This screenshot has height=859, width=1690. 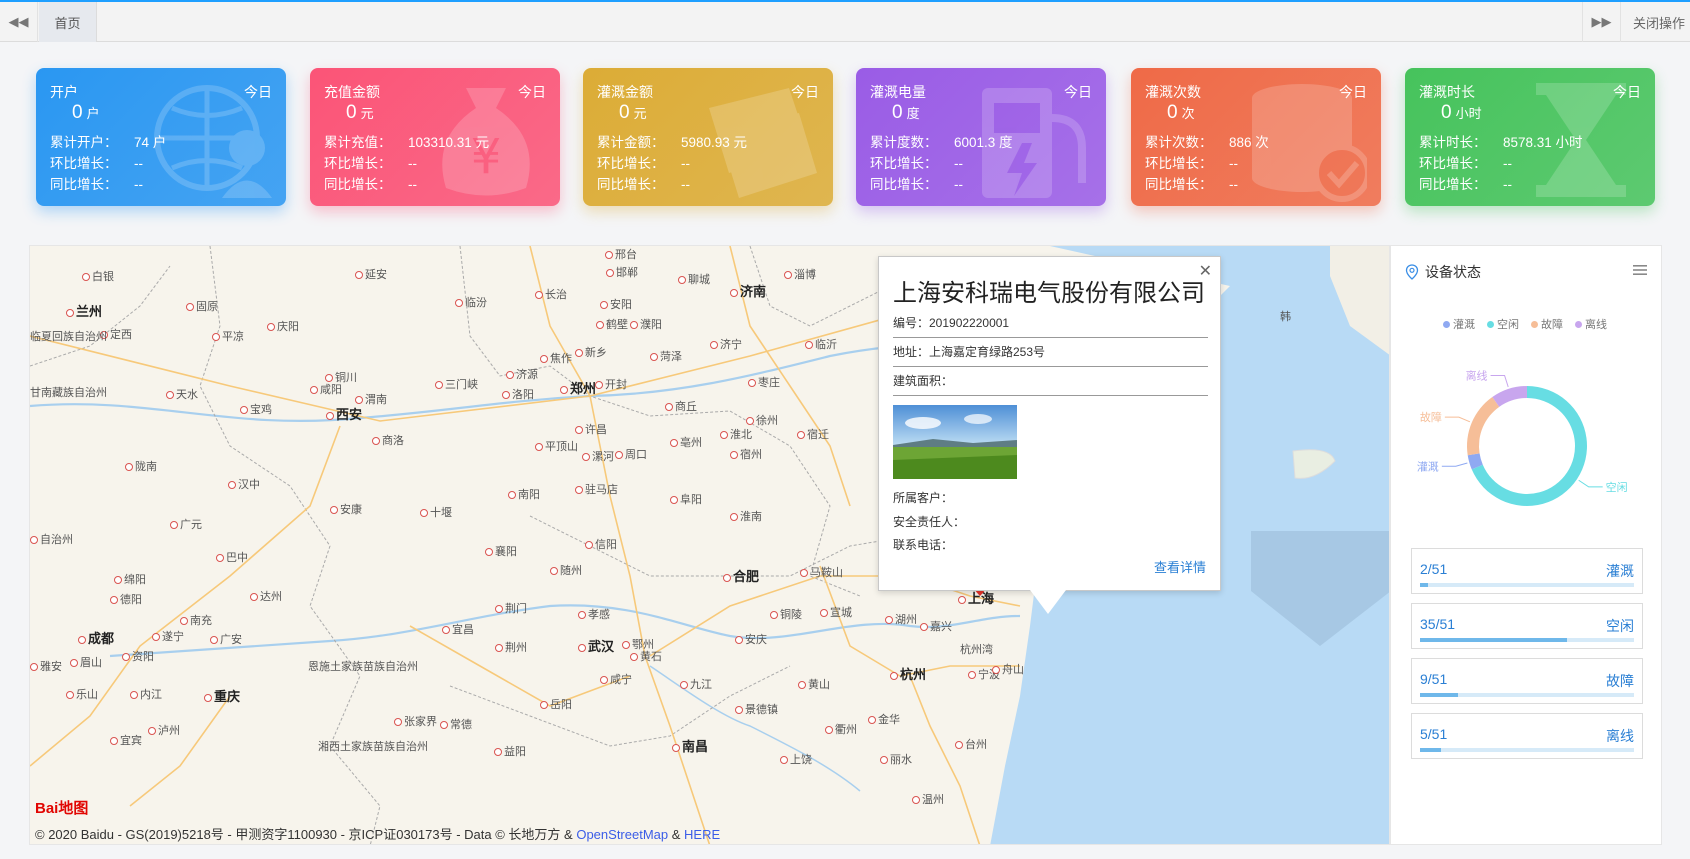 I want to click on status-progress-fill, so click(x=1430, y=750).